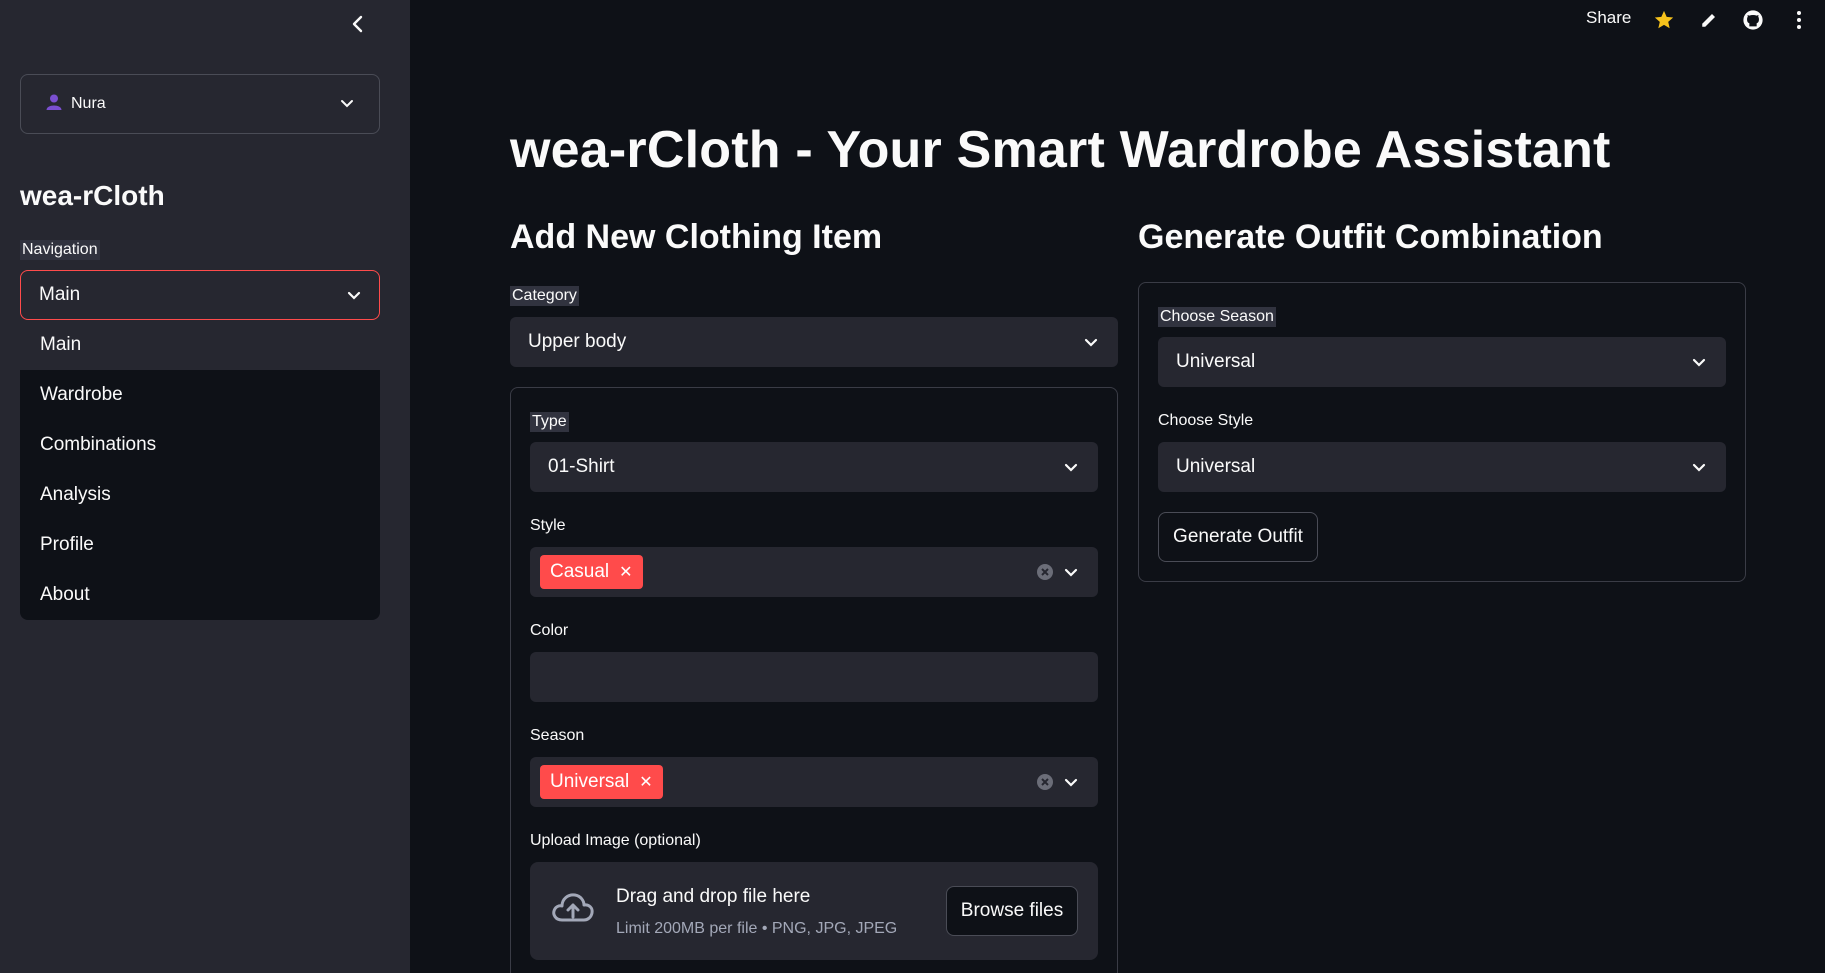 This screenshot has width=1825, height=973. What do you see at coordinates (1216, 466) in the screenshot?
I see `choose-style-value: Universal` at bounding box center [1216, 466].